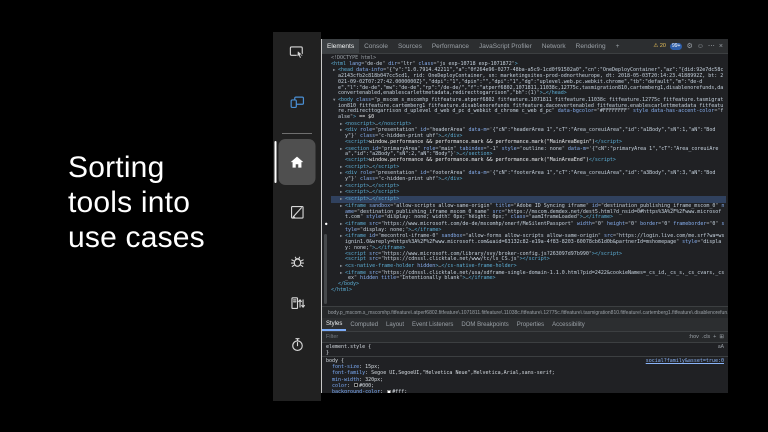 The image size is (768, 432). I want to click on devtools-tab-network: Network, so click(554, 46).